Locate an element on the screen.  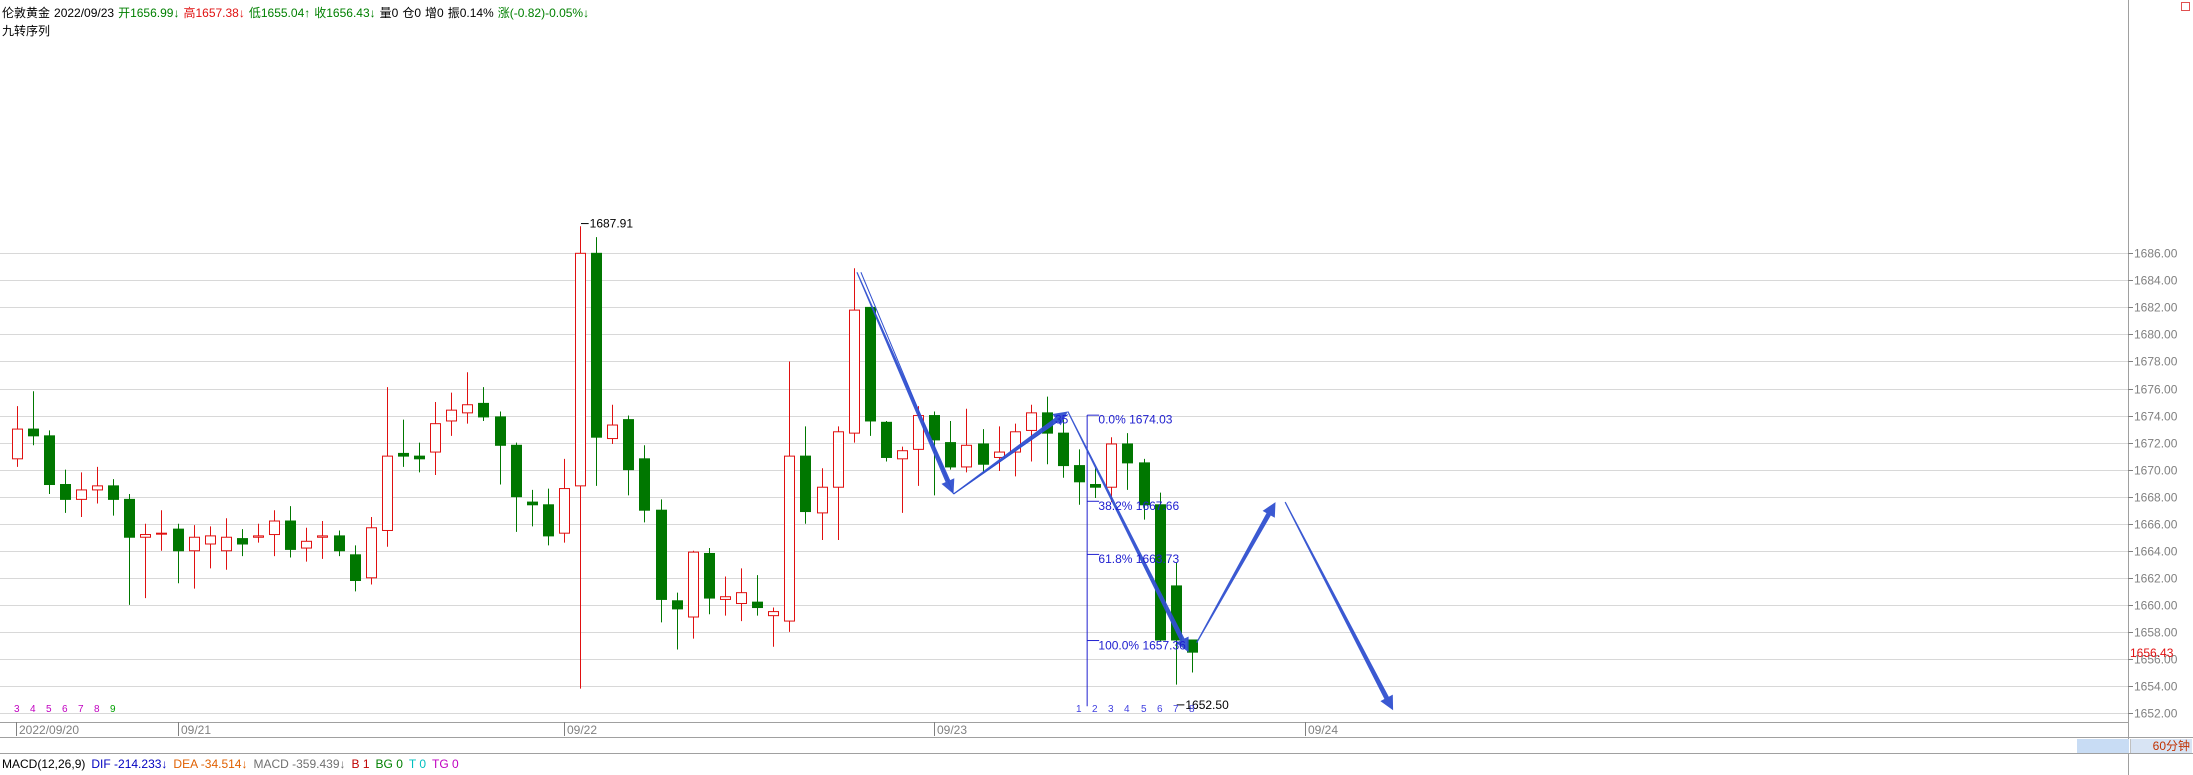
y-tick-label: 1666.00 is located at coordinates (2156, 525).